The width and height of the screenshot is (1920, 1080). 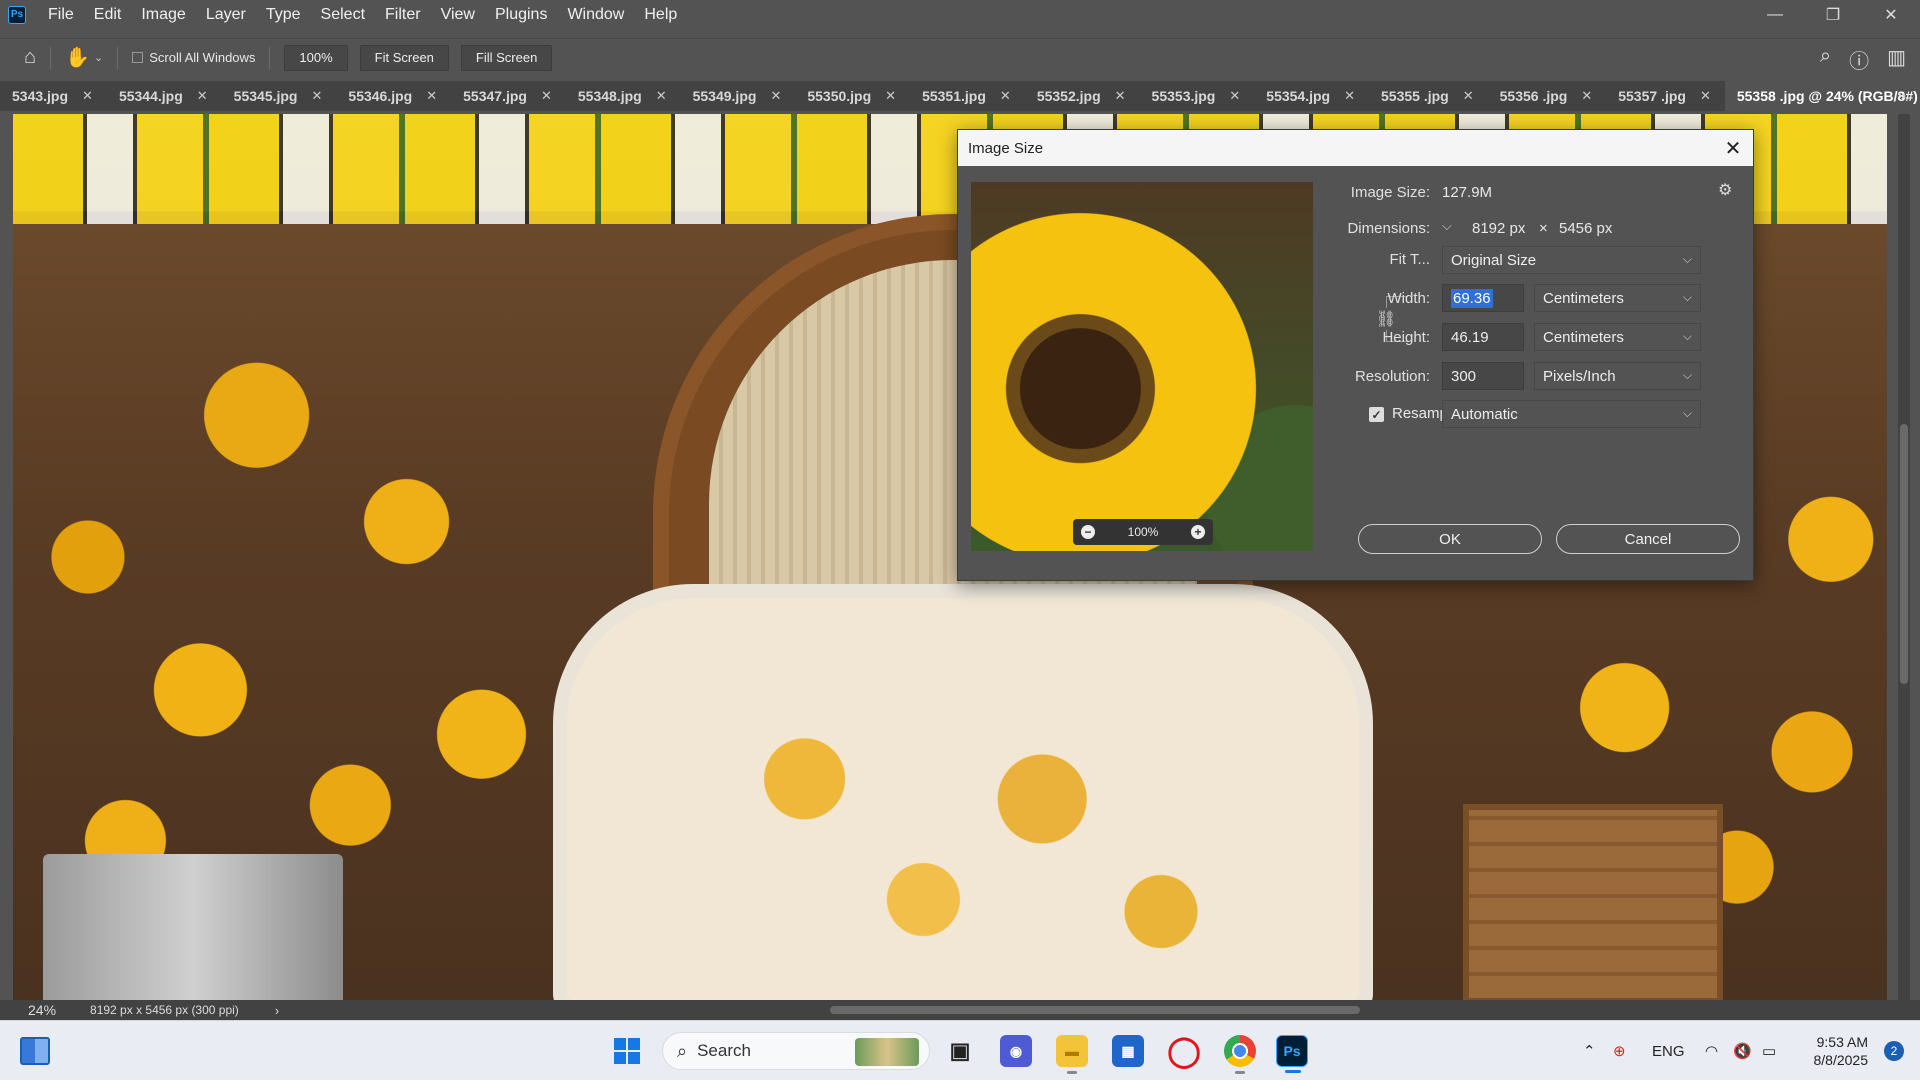 What do you see at coordinates (1891, 14) in the screenshot?
I see `close-window-button: ✕` at bounding box center [1891, 14].